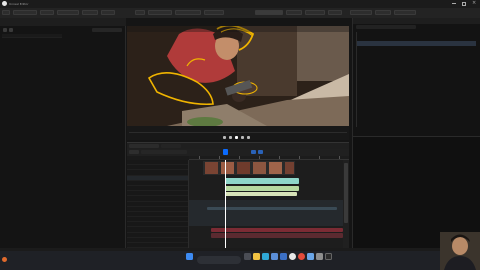 Image resolution: width=480 pixels, height=270 pixels. Describe the element at coordinates (63, 22) in the screenshot. I see `left-panel-header` at that location.